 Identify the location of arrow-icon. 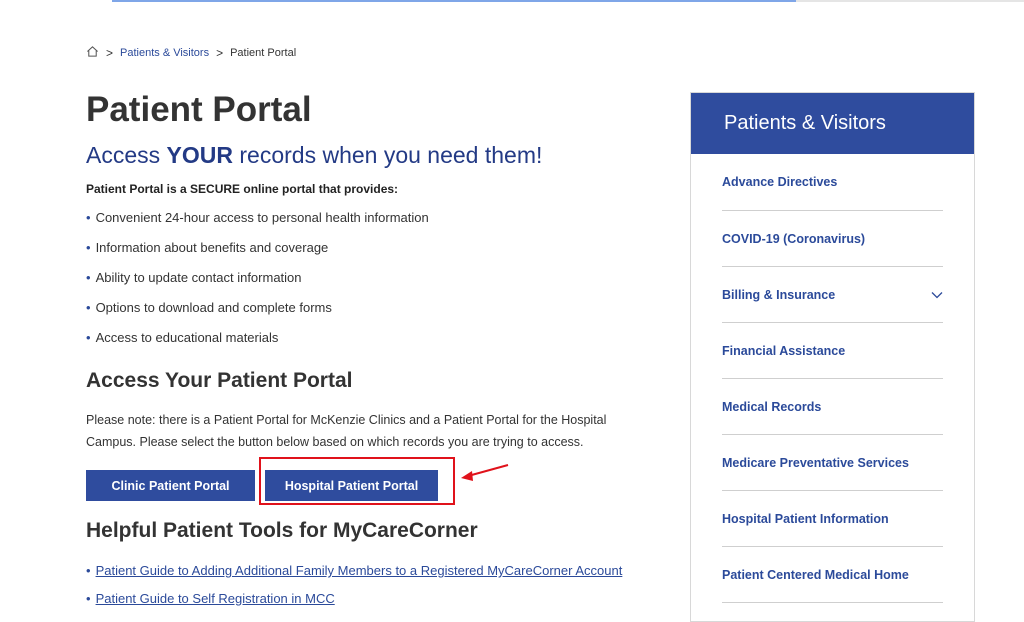
(485, 472).